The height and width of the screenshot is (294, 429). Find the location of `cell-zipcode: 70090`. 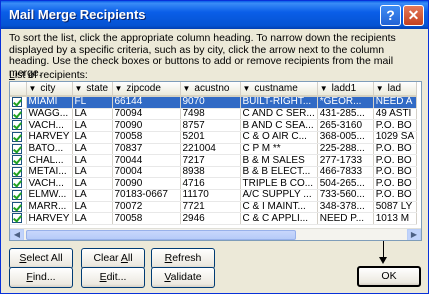

cell-zipcode: 70090 is located at coordinates (146, 125).